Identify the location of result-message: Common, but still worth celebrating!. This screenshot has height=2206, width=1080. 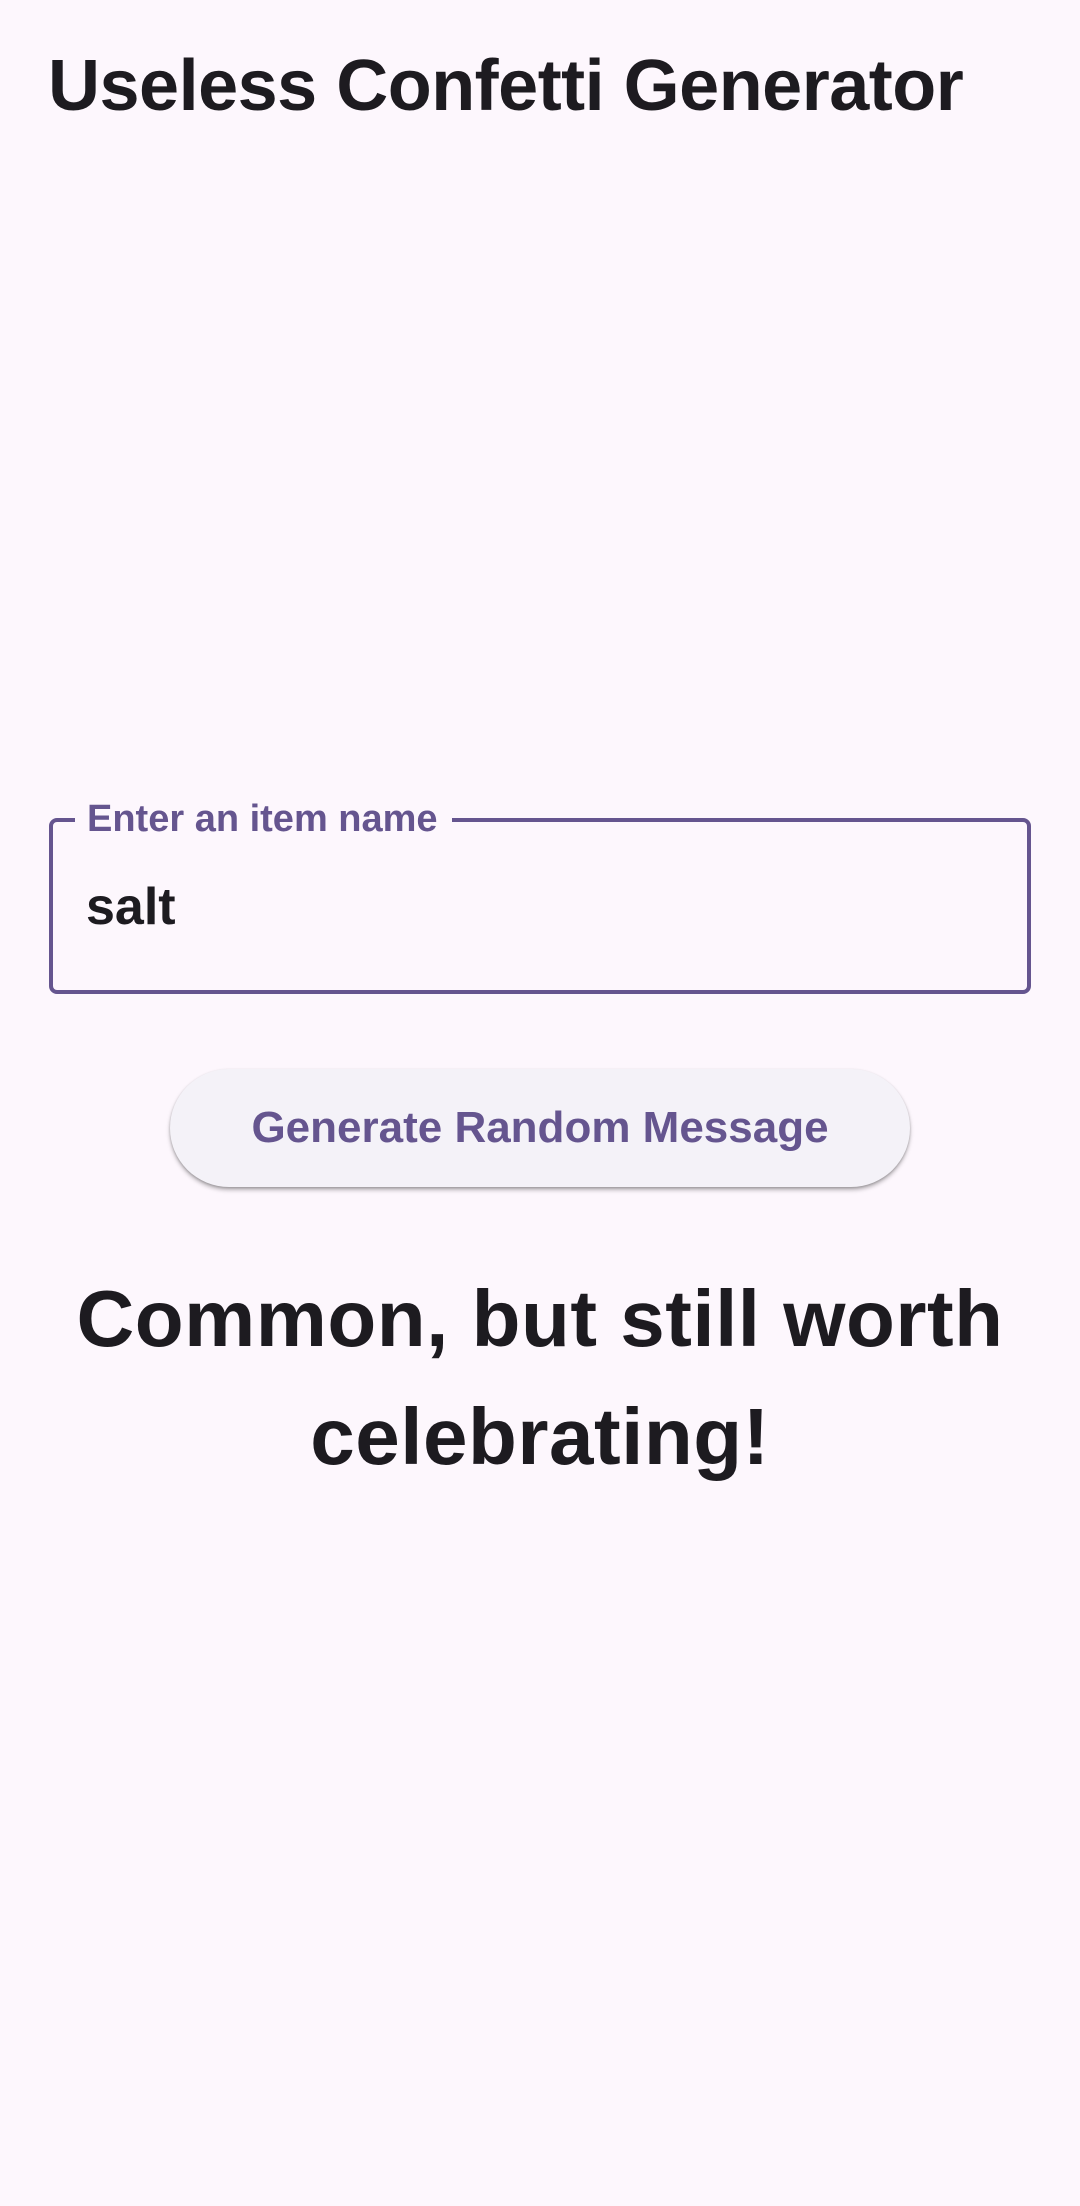
(540, 1377).